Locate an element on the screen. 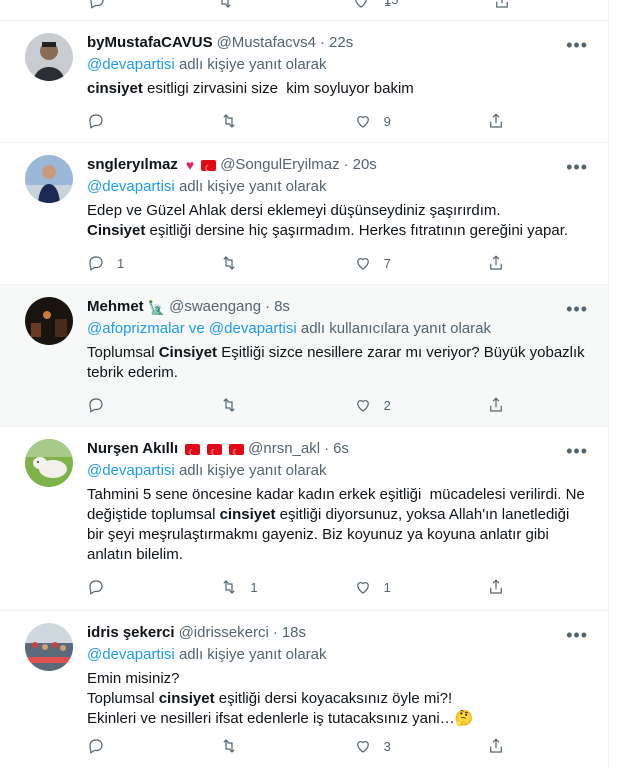 The image size is (630, 768). reply-button: 1 is located at coordinates (107, 263).